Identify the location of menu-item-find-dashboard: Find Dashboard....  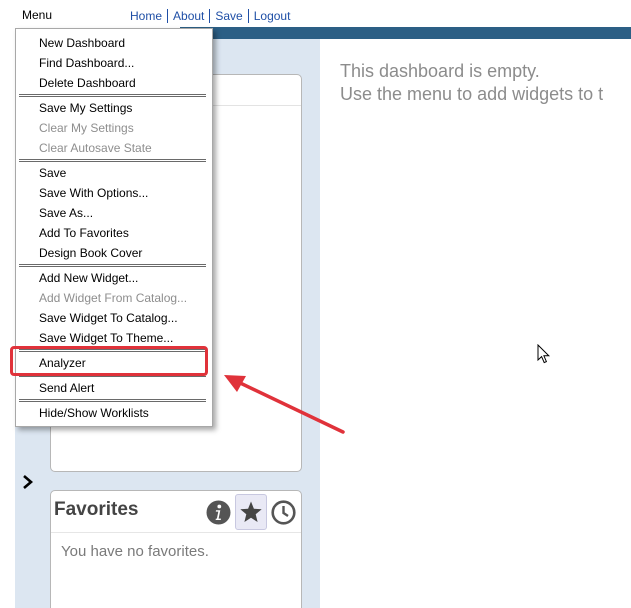
(86, 63).